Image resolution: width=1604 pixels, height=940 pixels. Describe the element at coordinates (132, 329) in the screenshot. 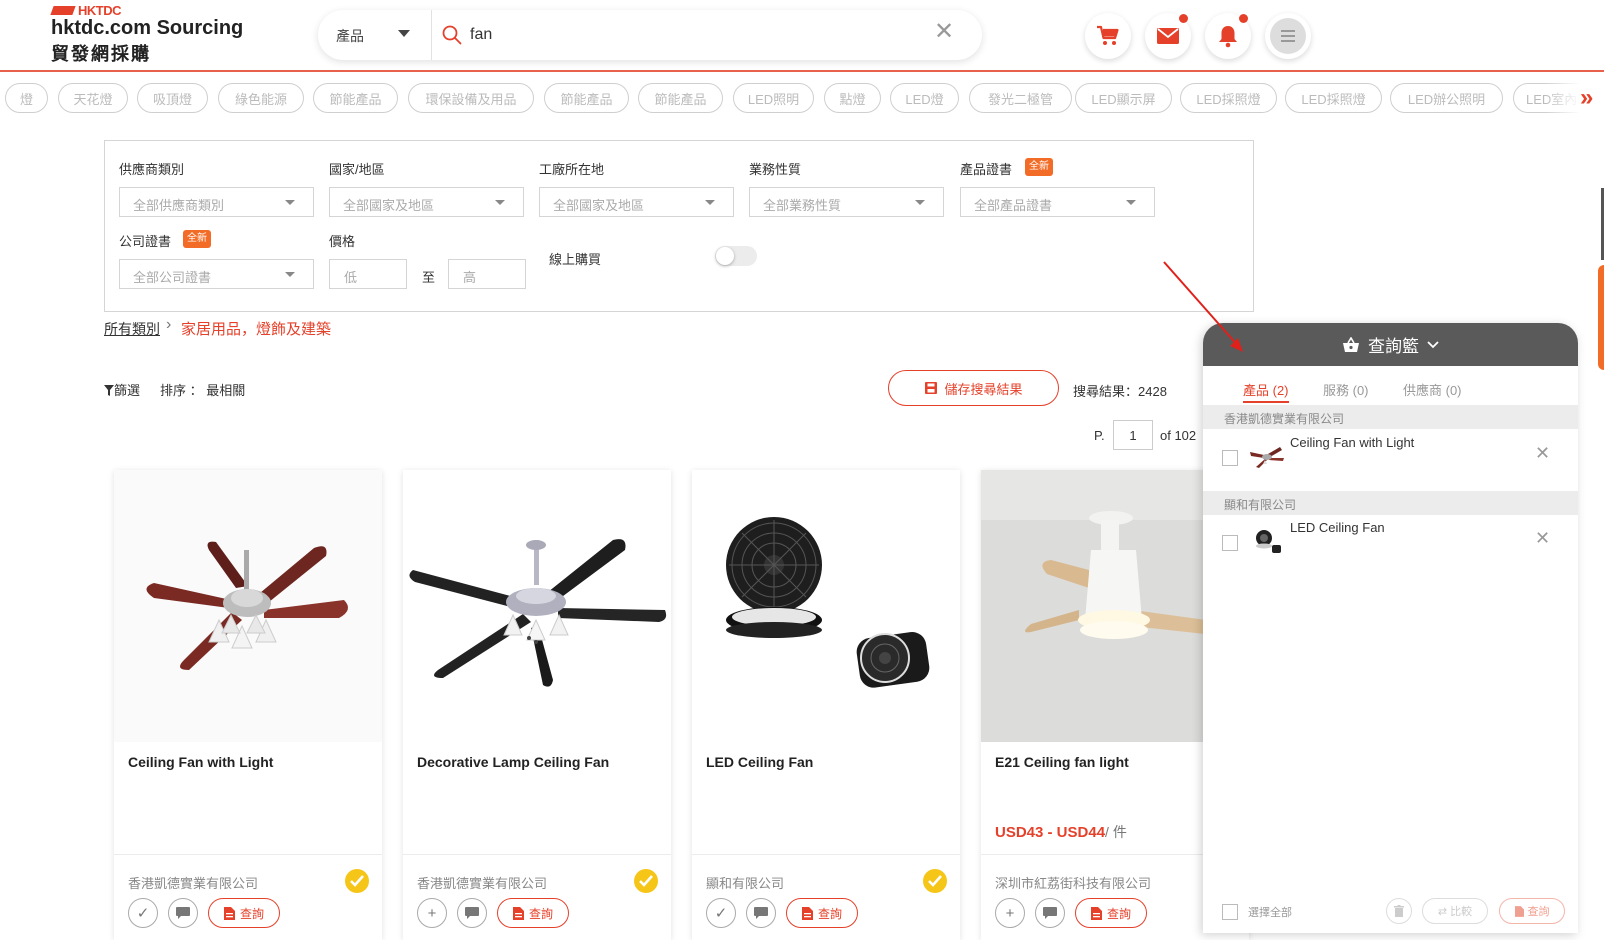

I see `breadcrumb-all-categories: 所有類別` at that location.